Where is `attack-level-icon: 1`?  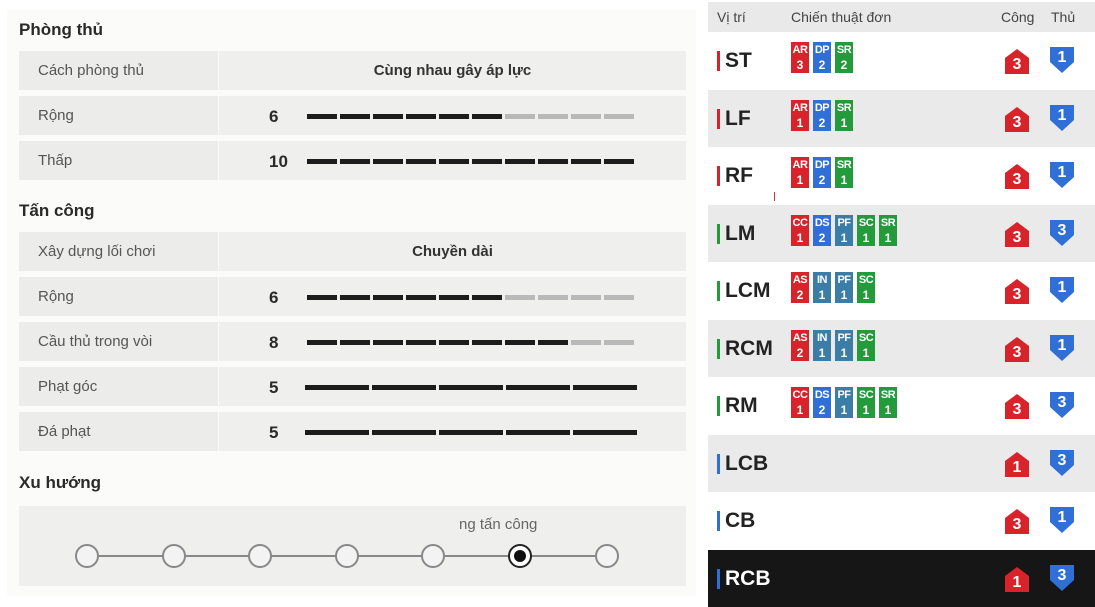 attack-level-icon: 1 is located at coordinates (1017, 464).